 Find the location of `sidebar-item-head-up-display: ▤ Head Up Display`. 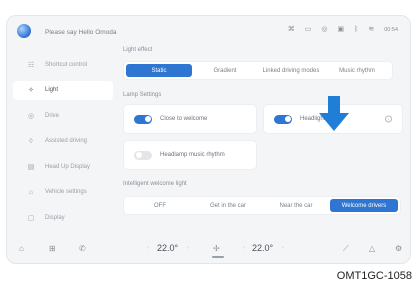

sidebar-item-head-up-display: ▤ Head Up Display is located at coordinates (61, 167).